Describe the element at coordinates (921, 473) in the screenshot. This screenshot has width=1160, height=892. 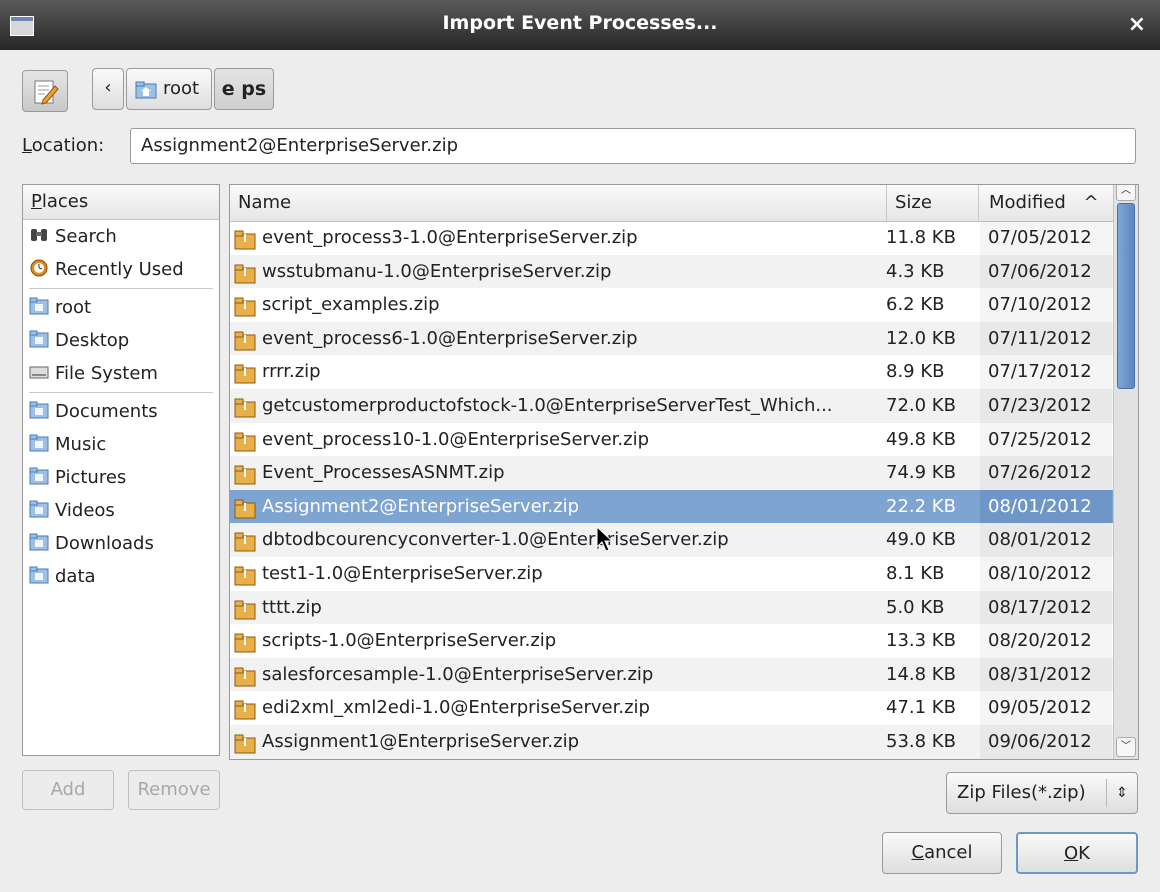
I see `file-size: 74.9 KB` at that location.